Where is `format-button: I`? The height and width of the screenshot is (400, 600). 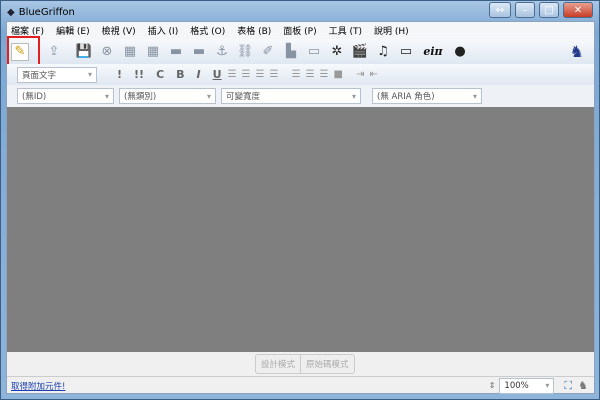
format-button: I is located at coordinates (199, 74).